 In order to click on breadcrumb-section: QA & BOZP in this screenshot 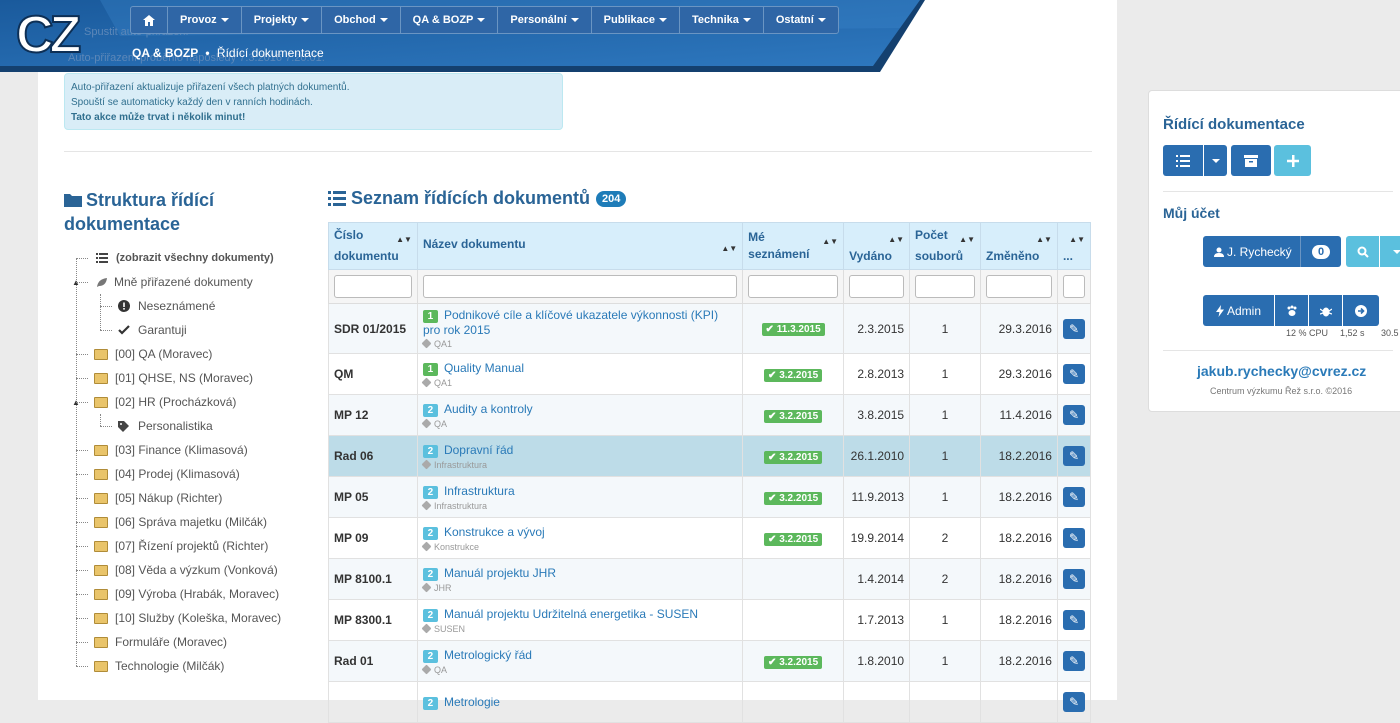, I will do `click(165, 53)`.